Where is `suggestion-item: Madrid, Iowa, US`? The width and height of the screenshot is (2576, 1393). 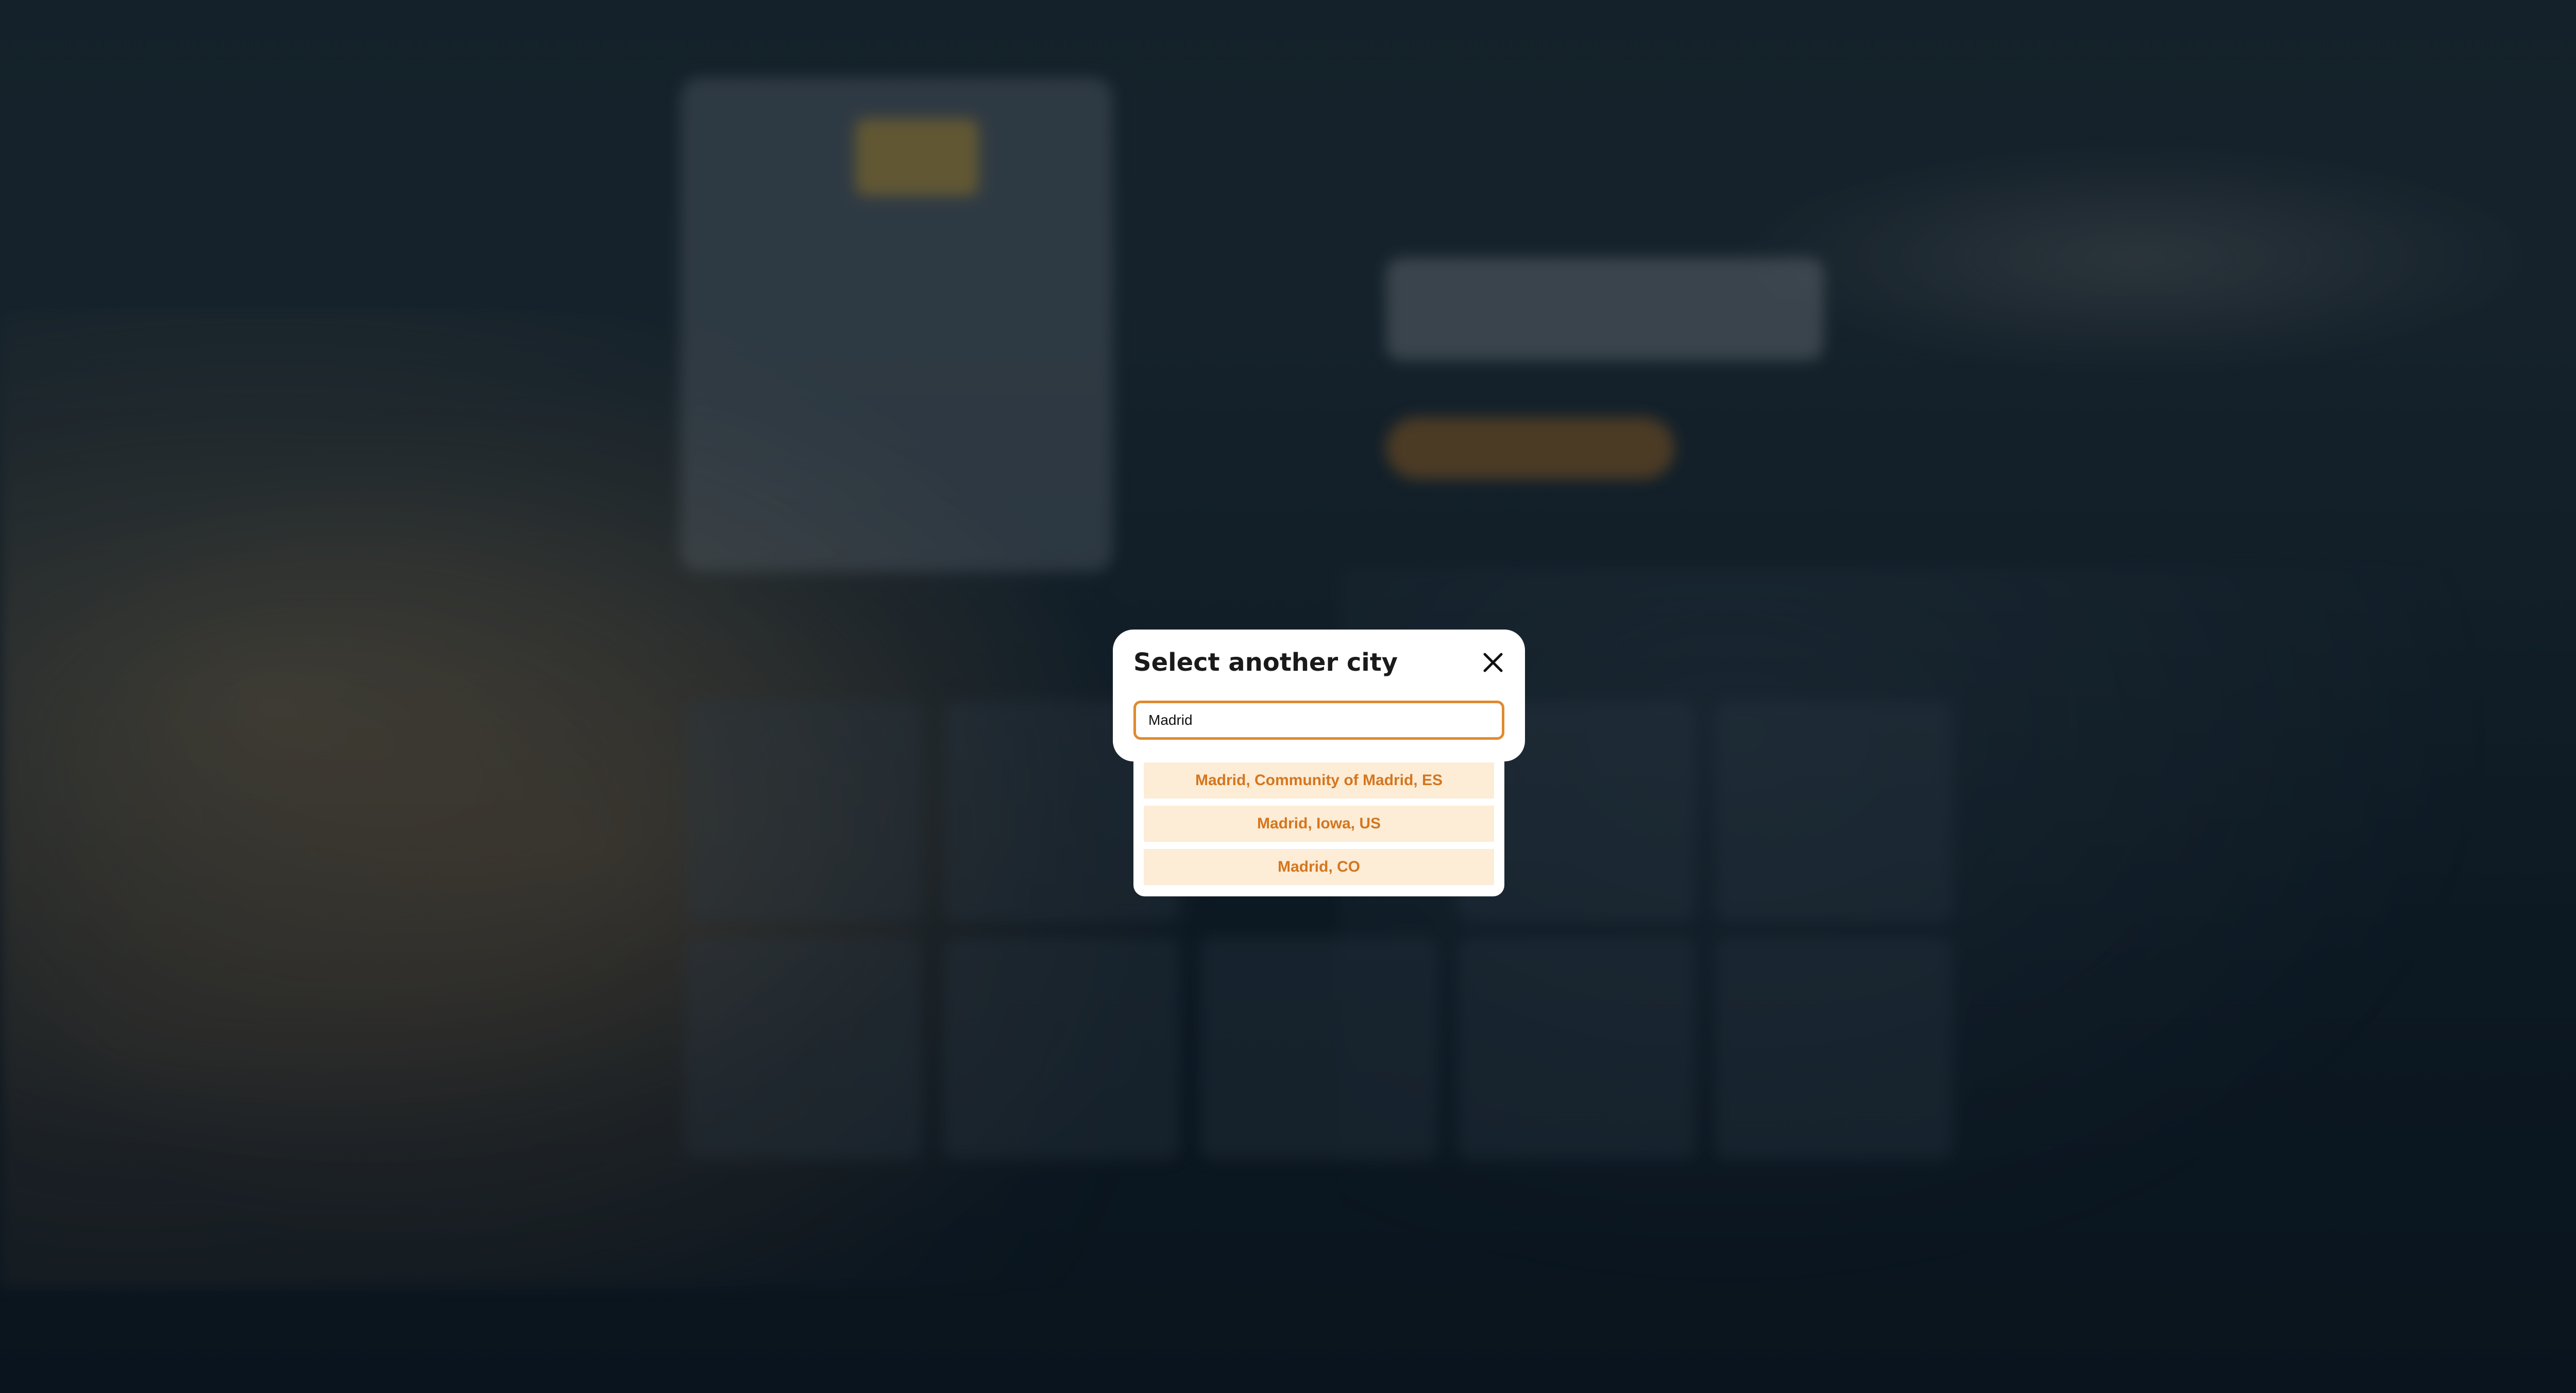
suggestion-item: Madrid, Iowa, US is located at coordinates (1319, 824).